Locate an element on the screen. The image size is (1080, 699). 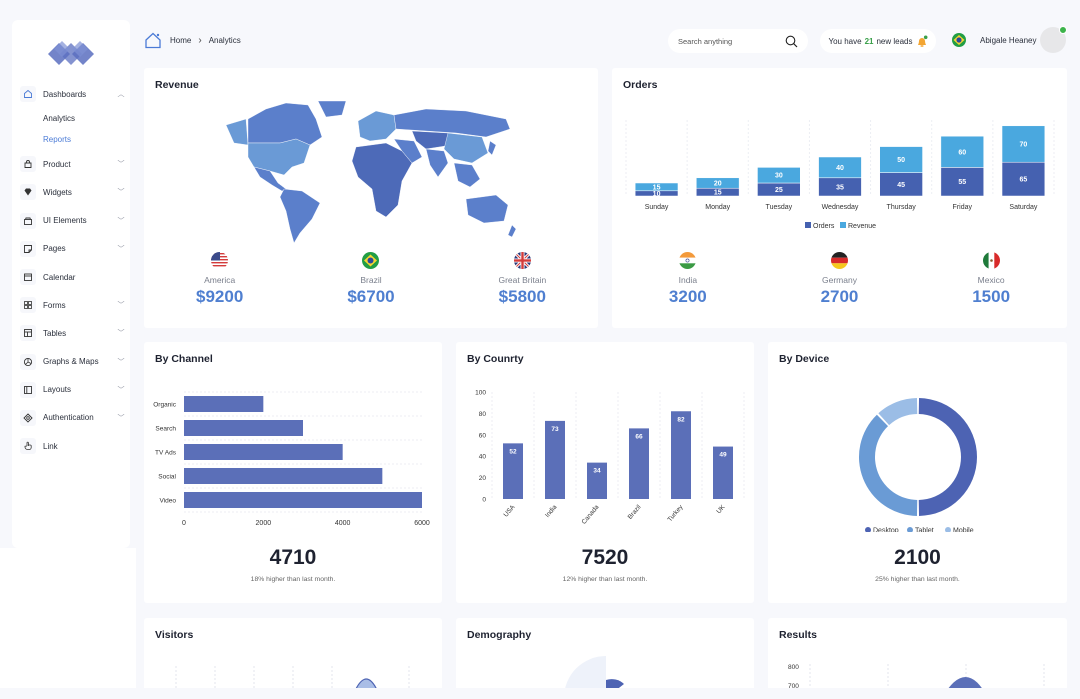
card-title: Results is located at coordinates (798, 635).